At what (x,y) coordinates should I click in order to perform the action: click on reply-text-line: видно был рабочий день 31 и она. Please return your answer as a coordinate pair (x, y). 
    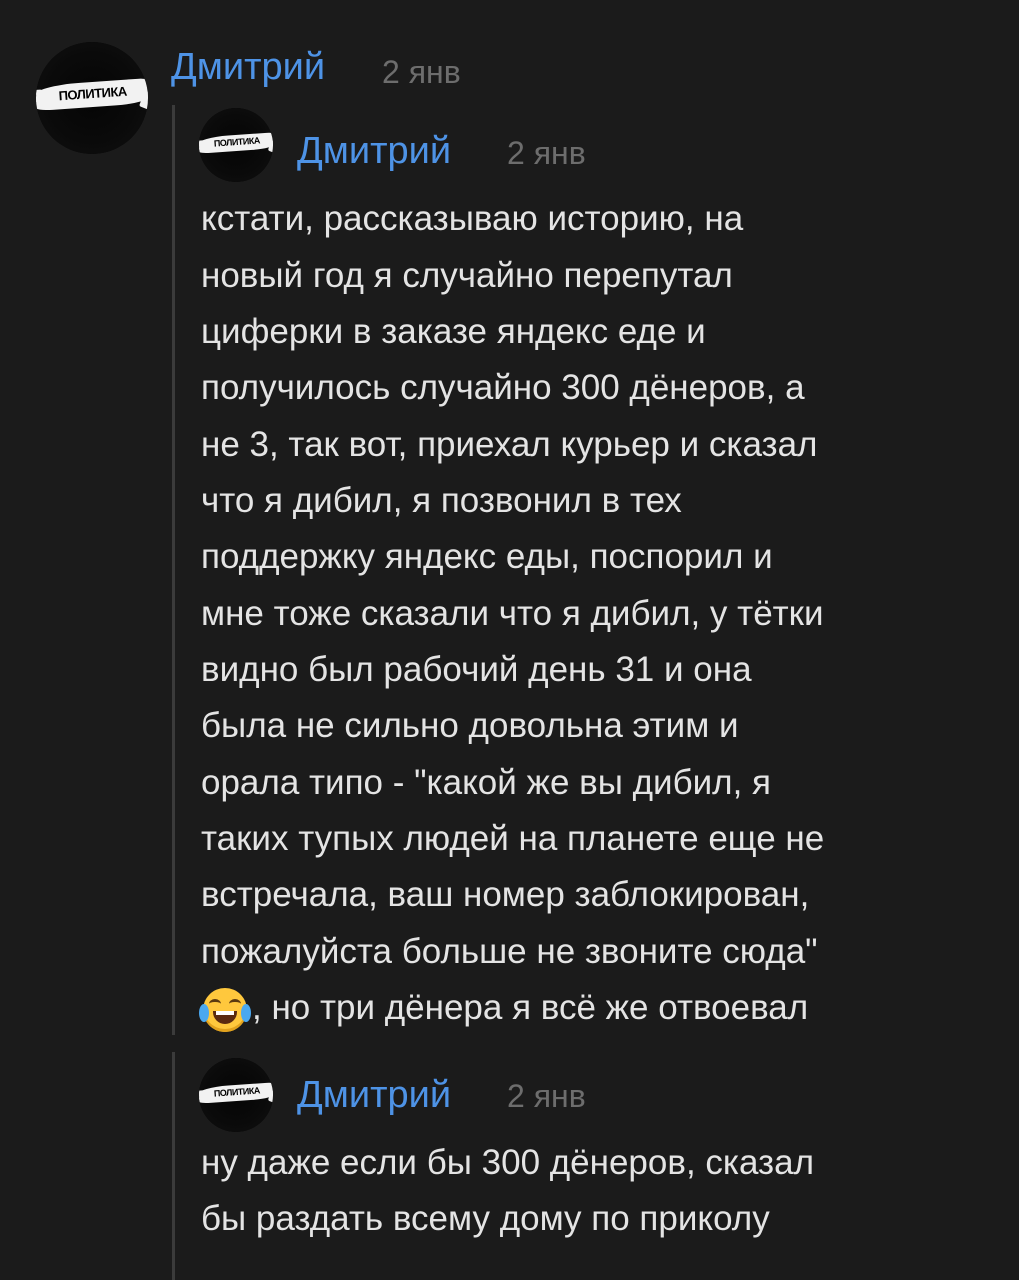
    Looking at the image, I should click on (476, 669).